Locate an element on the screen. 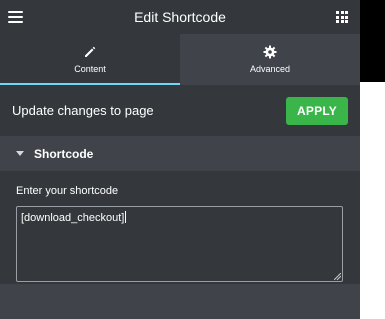 This screenshot has width=385, height=319. caret-down-icon is located at coordinates (20, 153).